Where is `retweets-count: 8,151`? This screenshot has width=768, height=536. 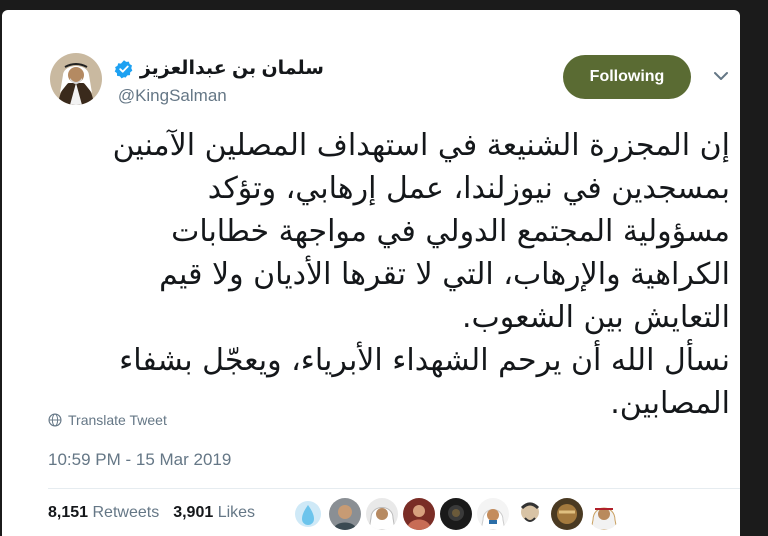
retweets-count: 8,151 is located at coordinates (68, 512).